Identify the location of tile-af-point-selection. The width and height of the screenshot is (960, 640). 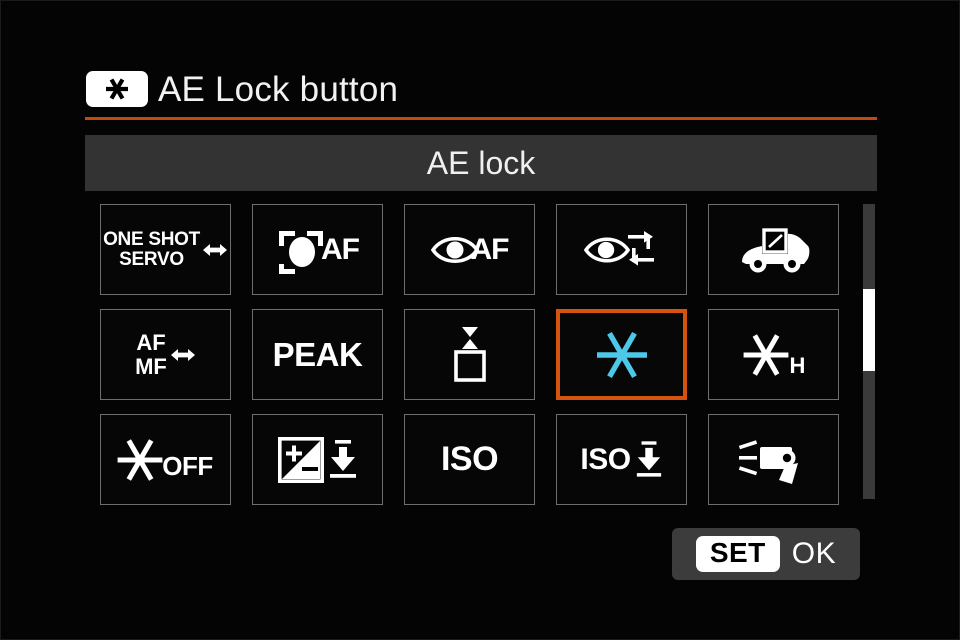
(469, 354).